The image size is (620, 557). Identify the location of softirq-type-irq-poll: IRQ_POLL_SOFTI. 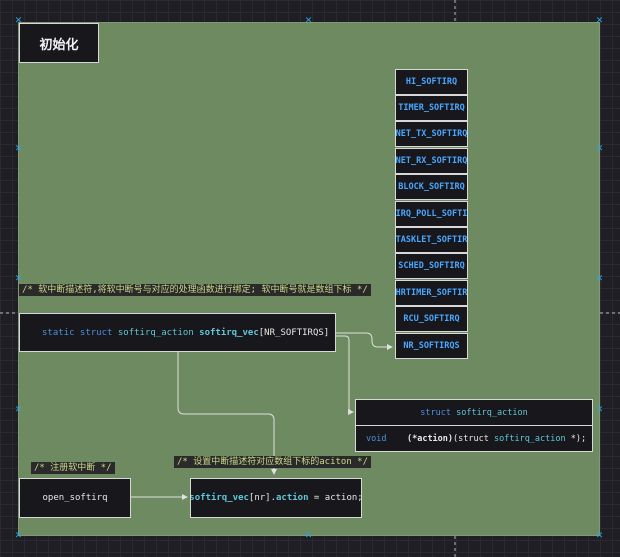
(431, 214).